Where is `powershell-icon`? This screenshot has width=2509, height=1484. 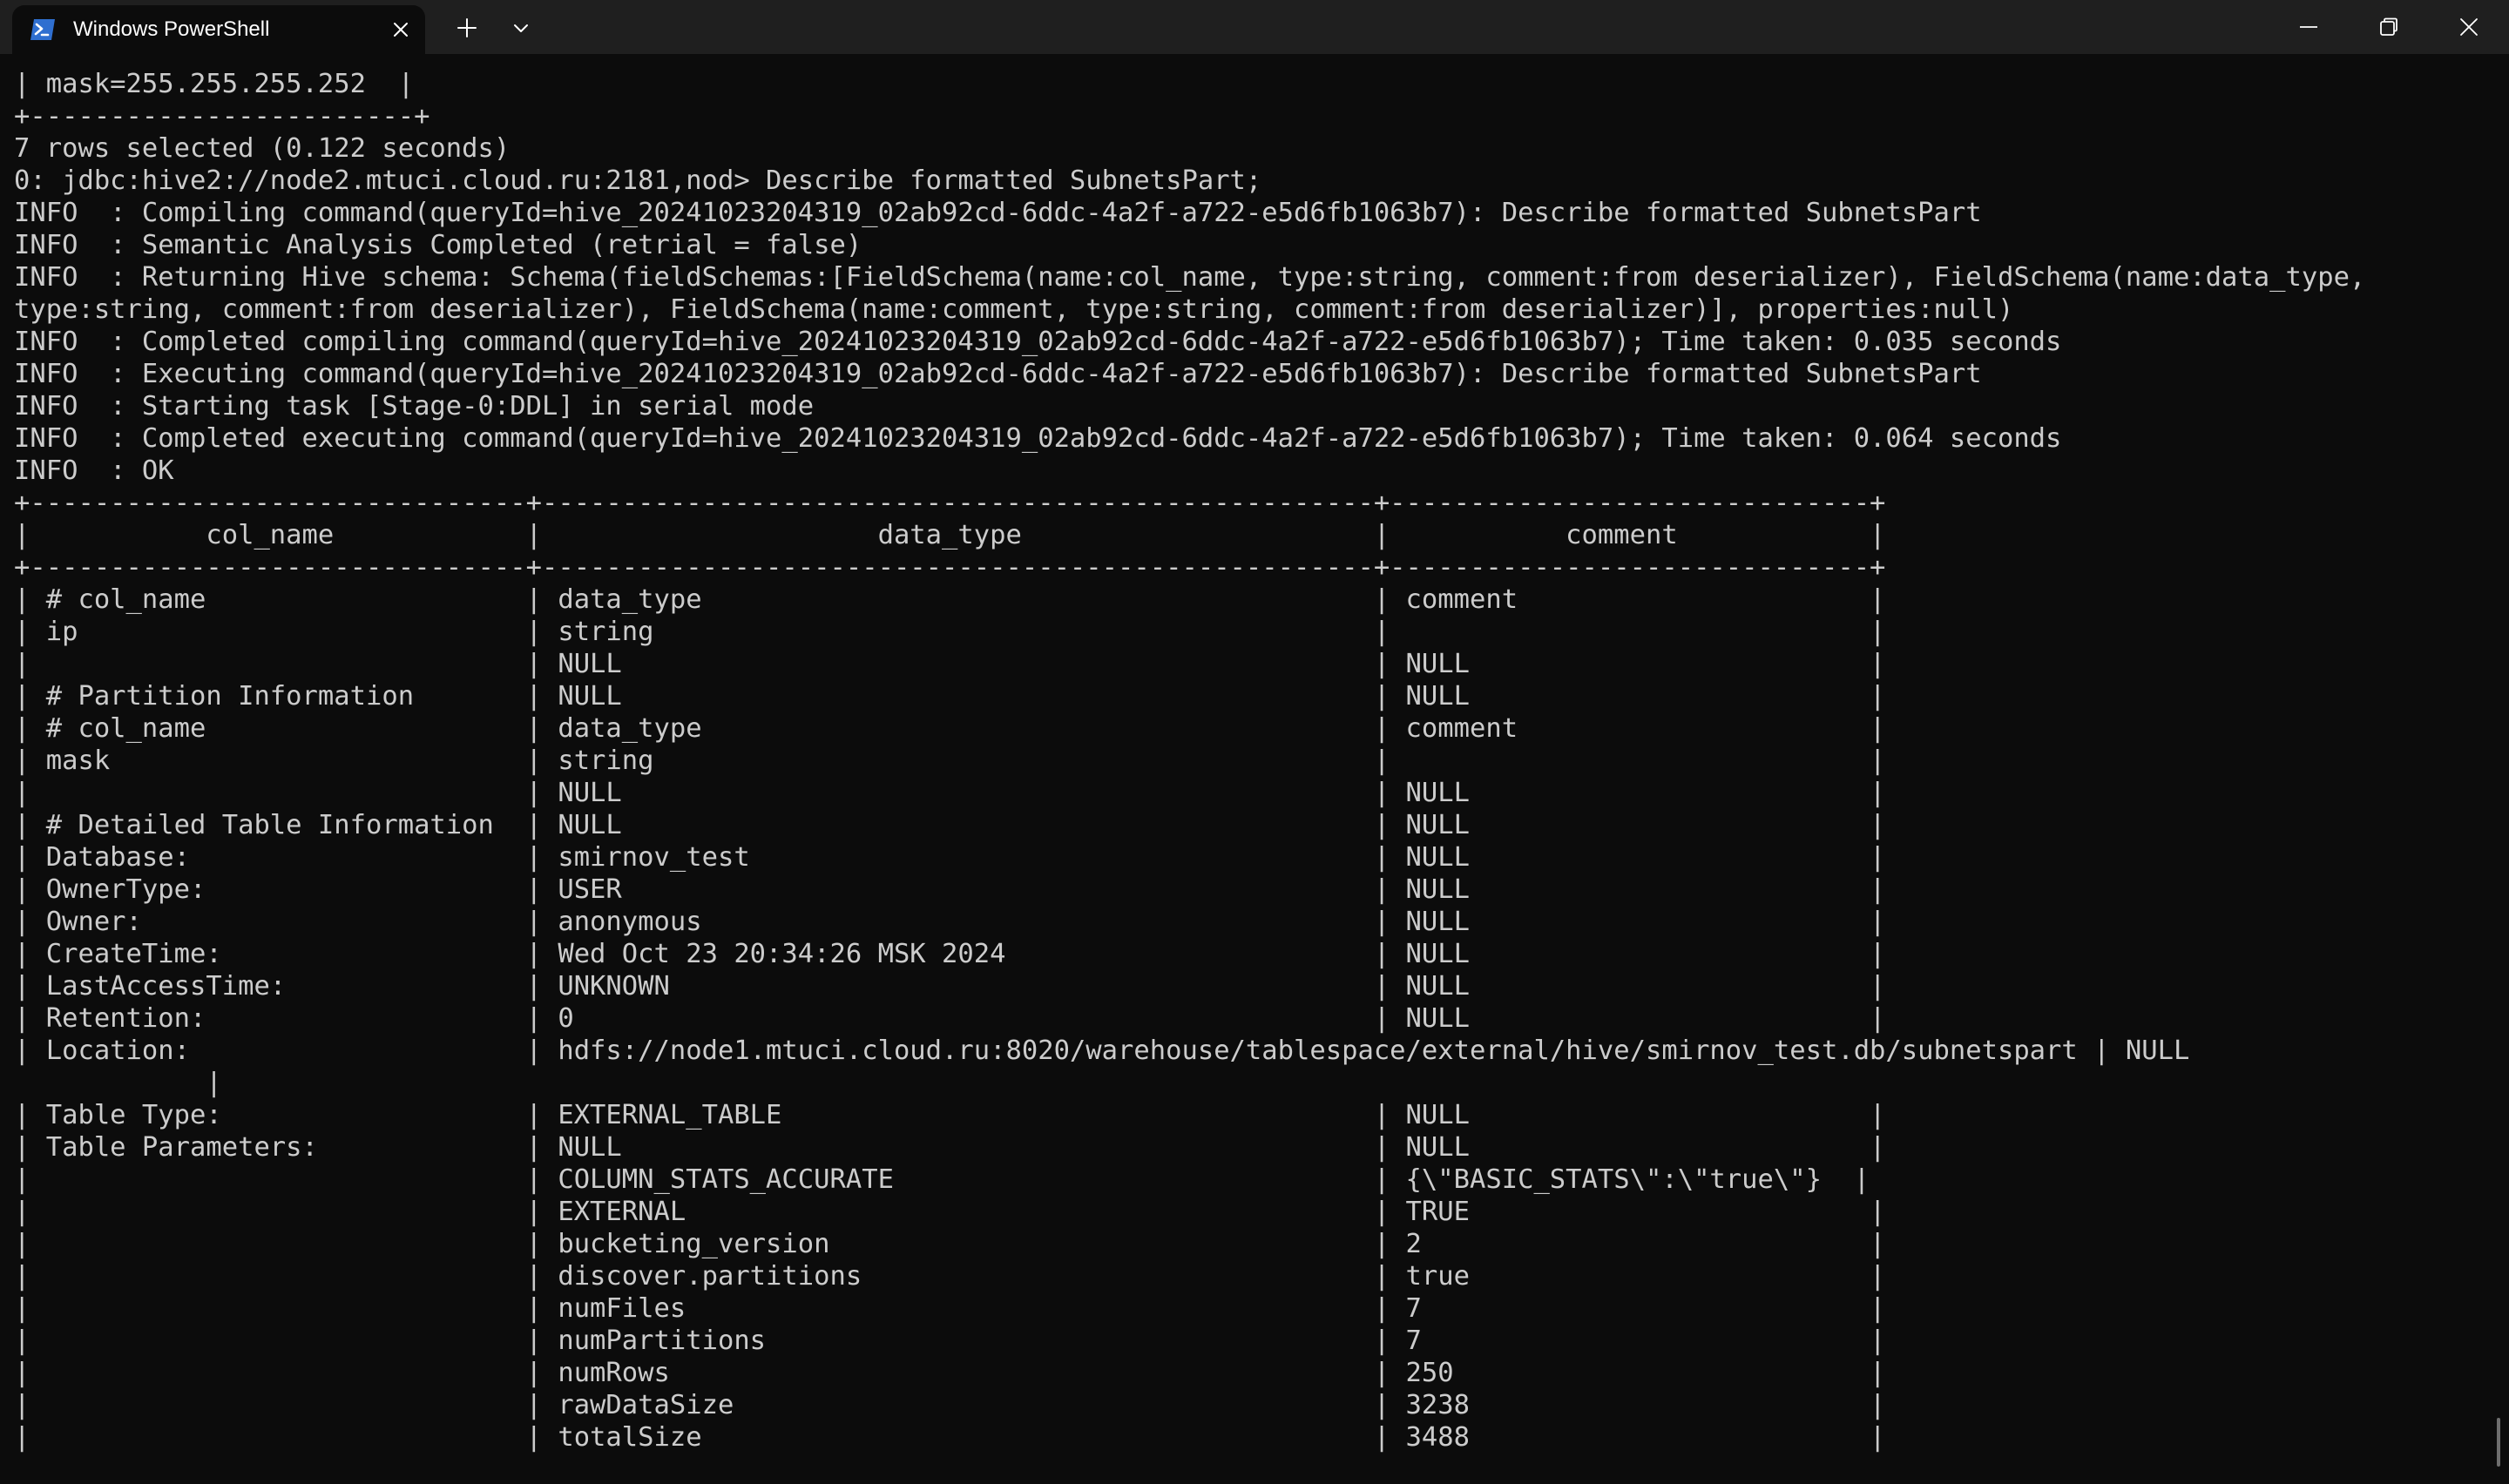 powershell-icon is located at coordinates (43, 30).